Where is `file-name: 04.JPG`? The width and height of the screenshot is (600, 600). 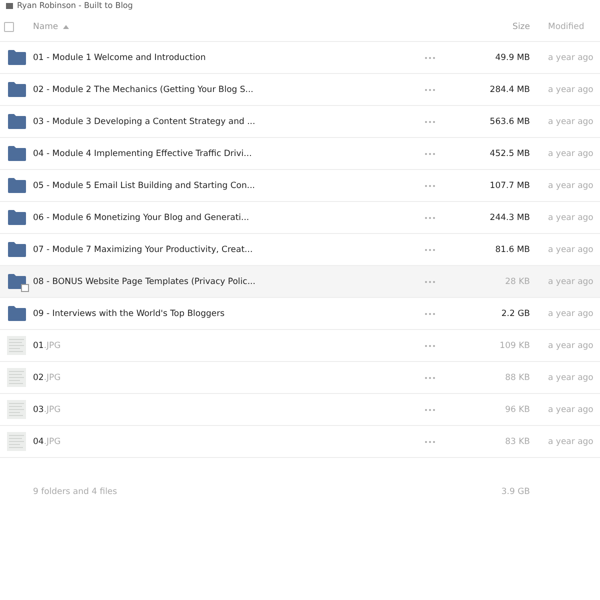 file-name: 04.JPG is located at coordinates (221, 441).